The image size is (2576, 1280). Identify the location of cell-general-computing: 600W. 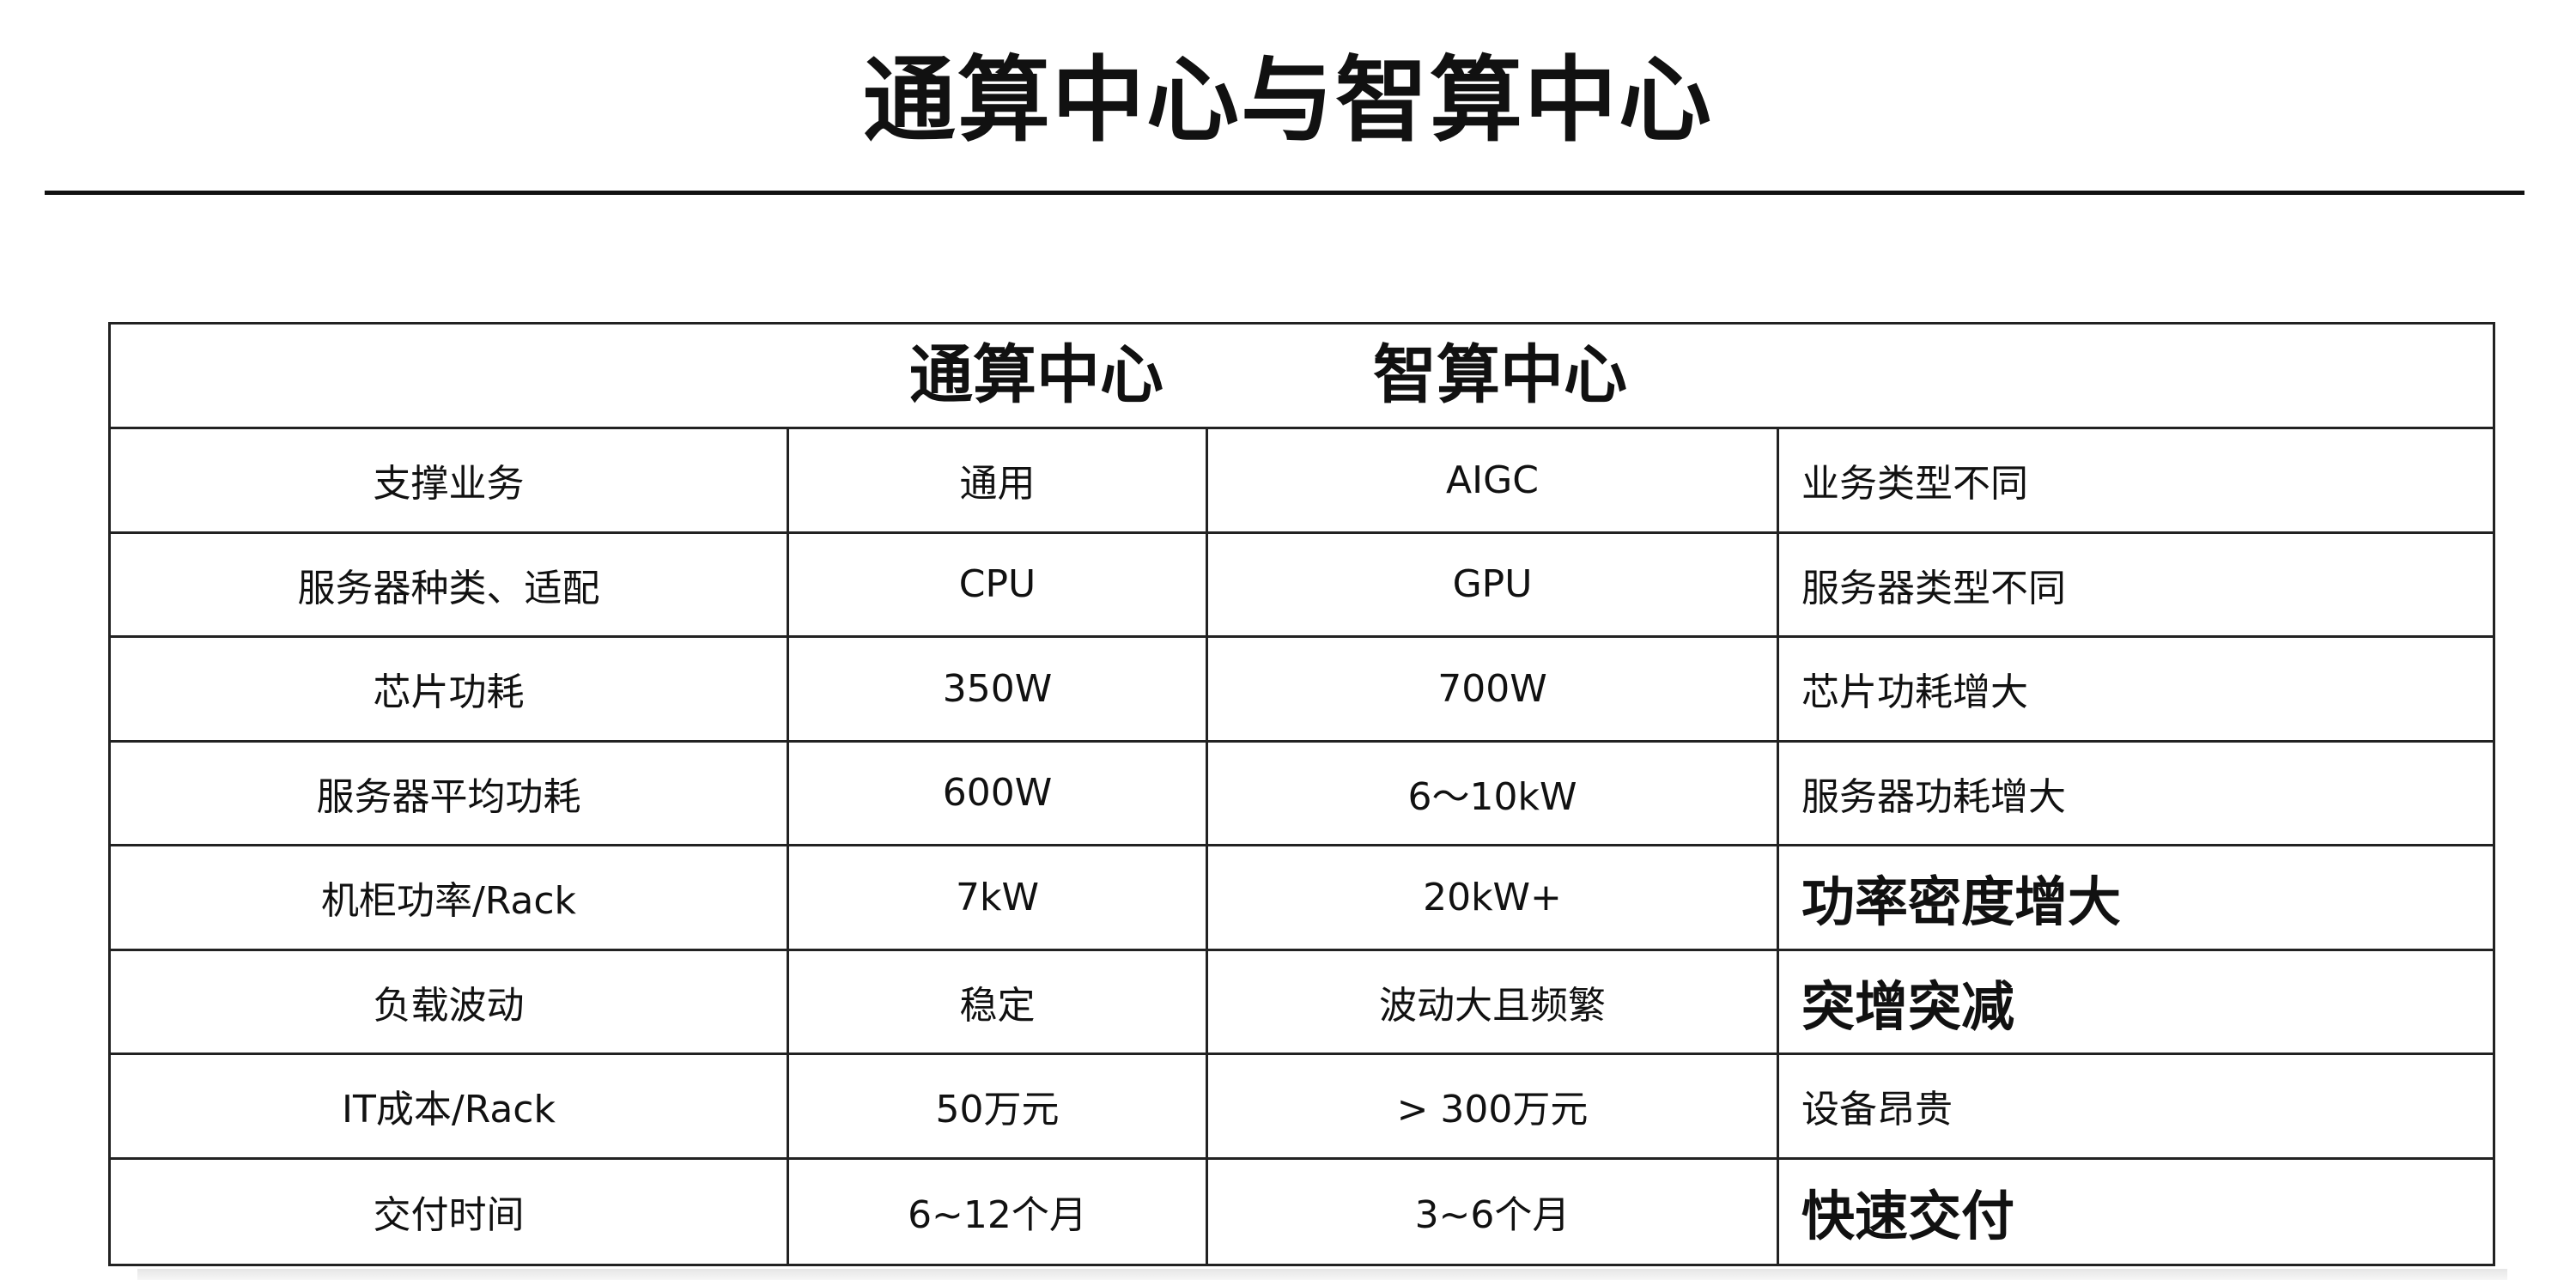
(998, 793).